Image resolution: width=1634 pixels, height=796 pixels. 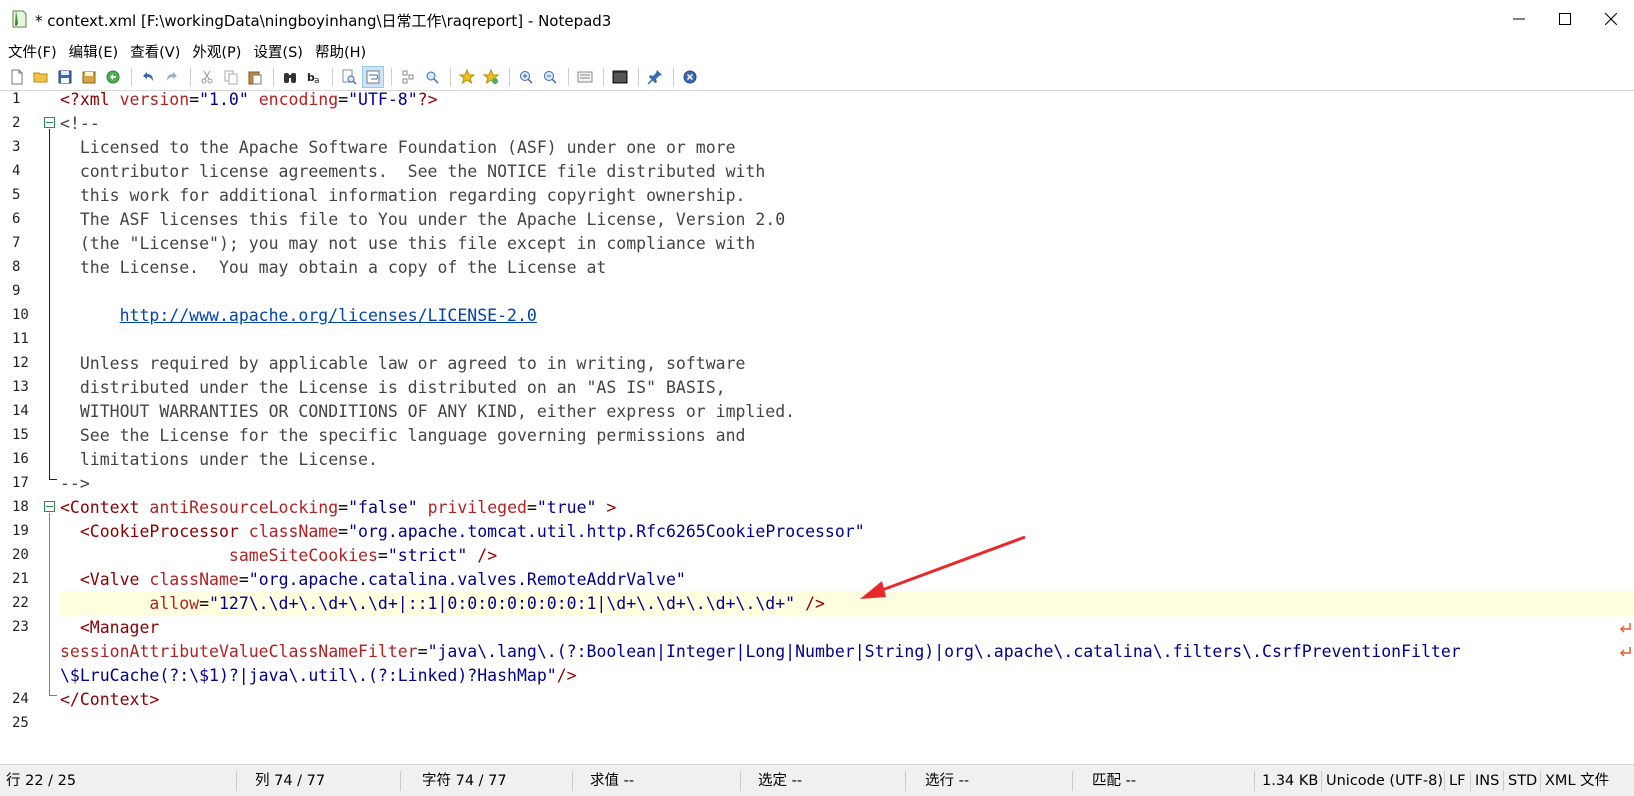 What do you see at coordinates (20, 531) in the screenshot?
I see `line-number: 19` at bounding box center [20, 531].